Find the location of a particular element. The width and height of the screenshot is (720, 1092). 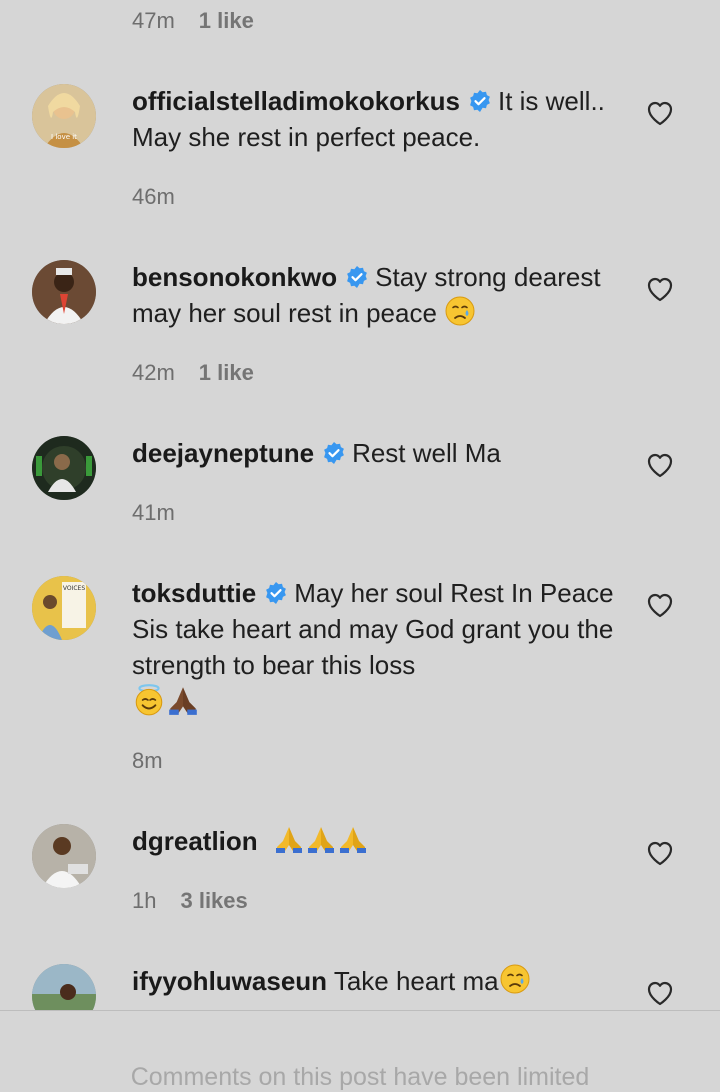

comments-limited-notice: Comments on this post have been limited is located at coordinates (360, 1077).